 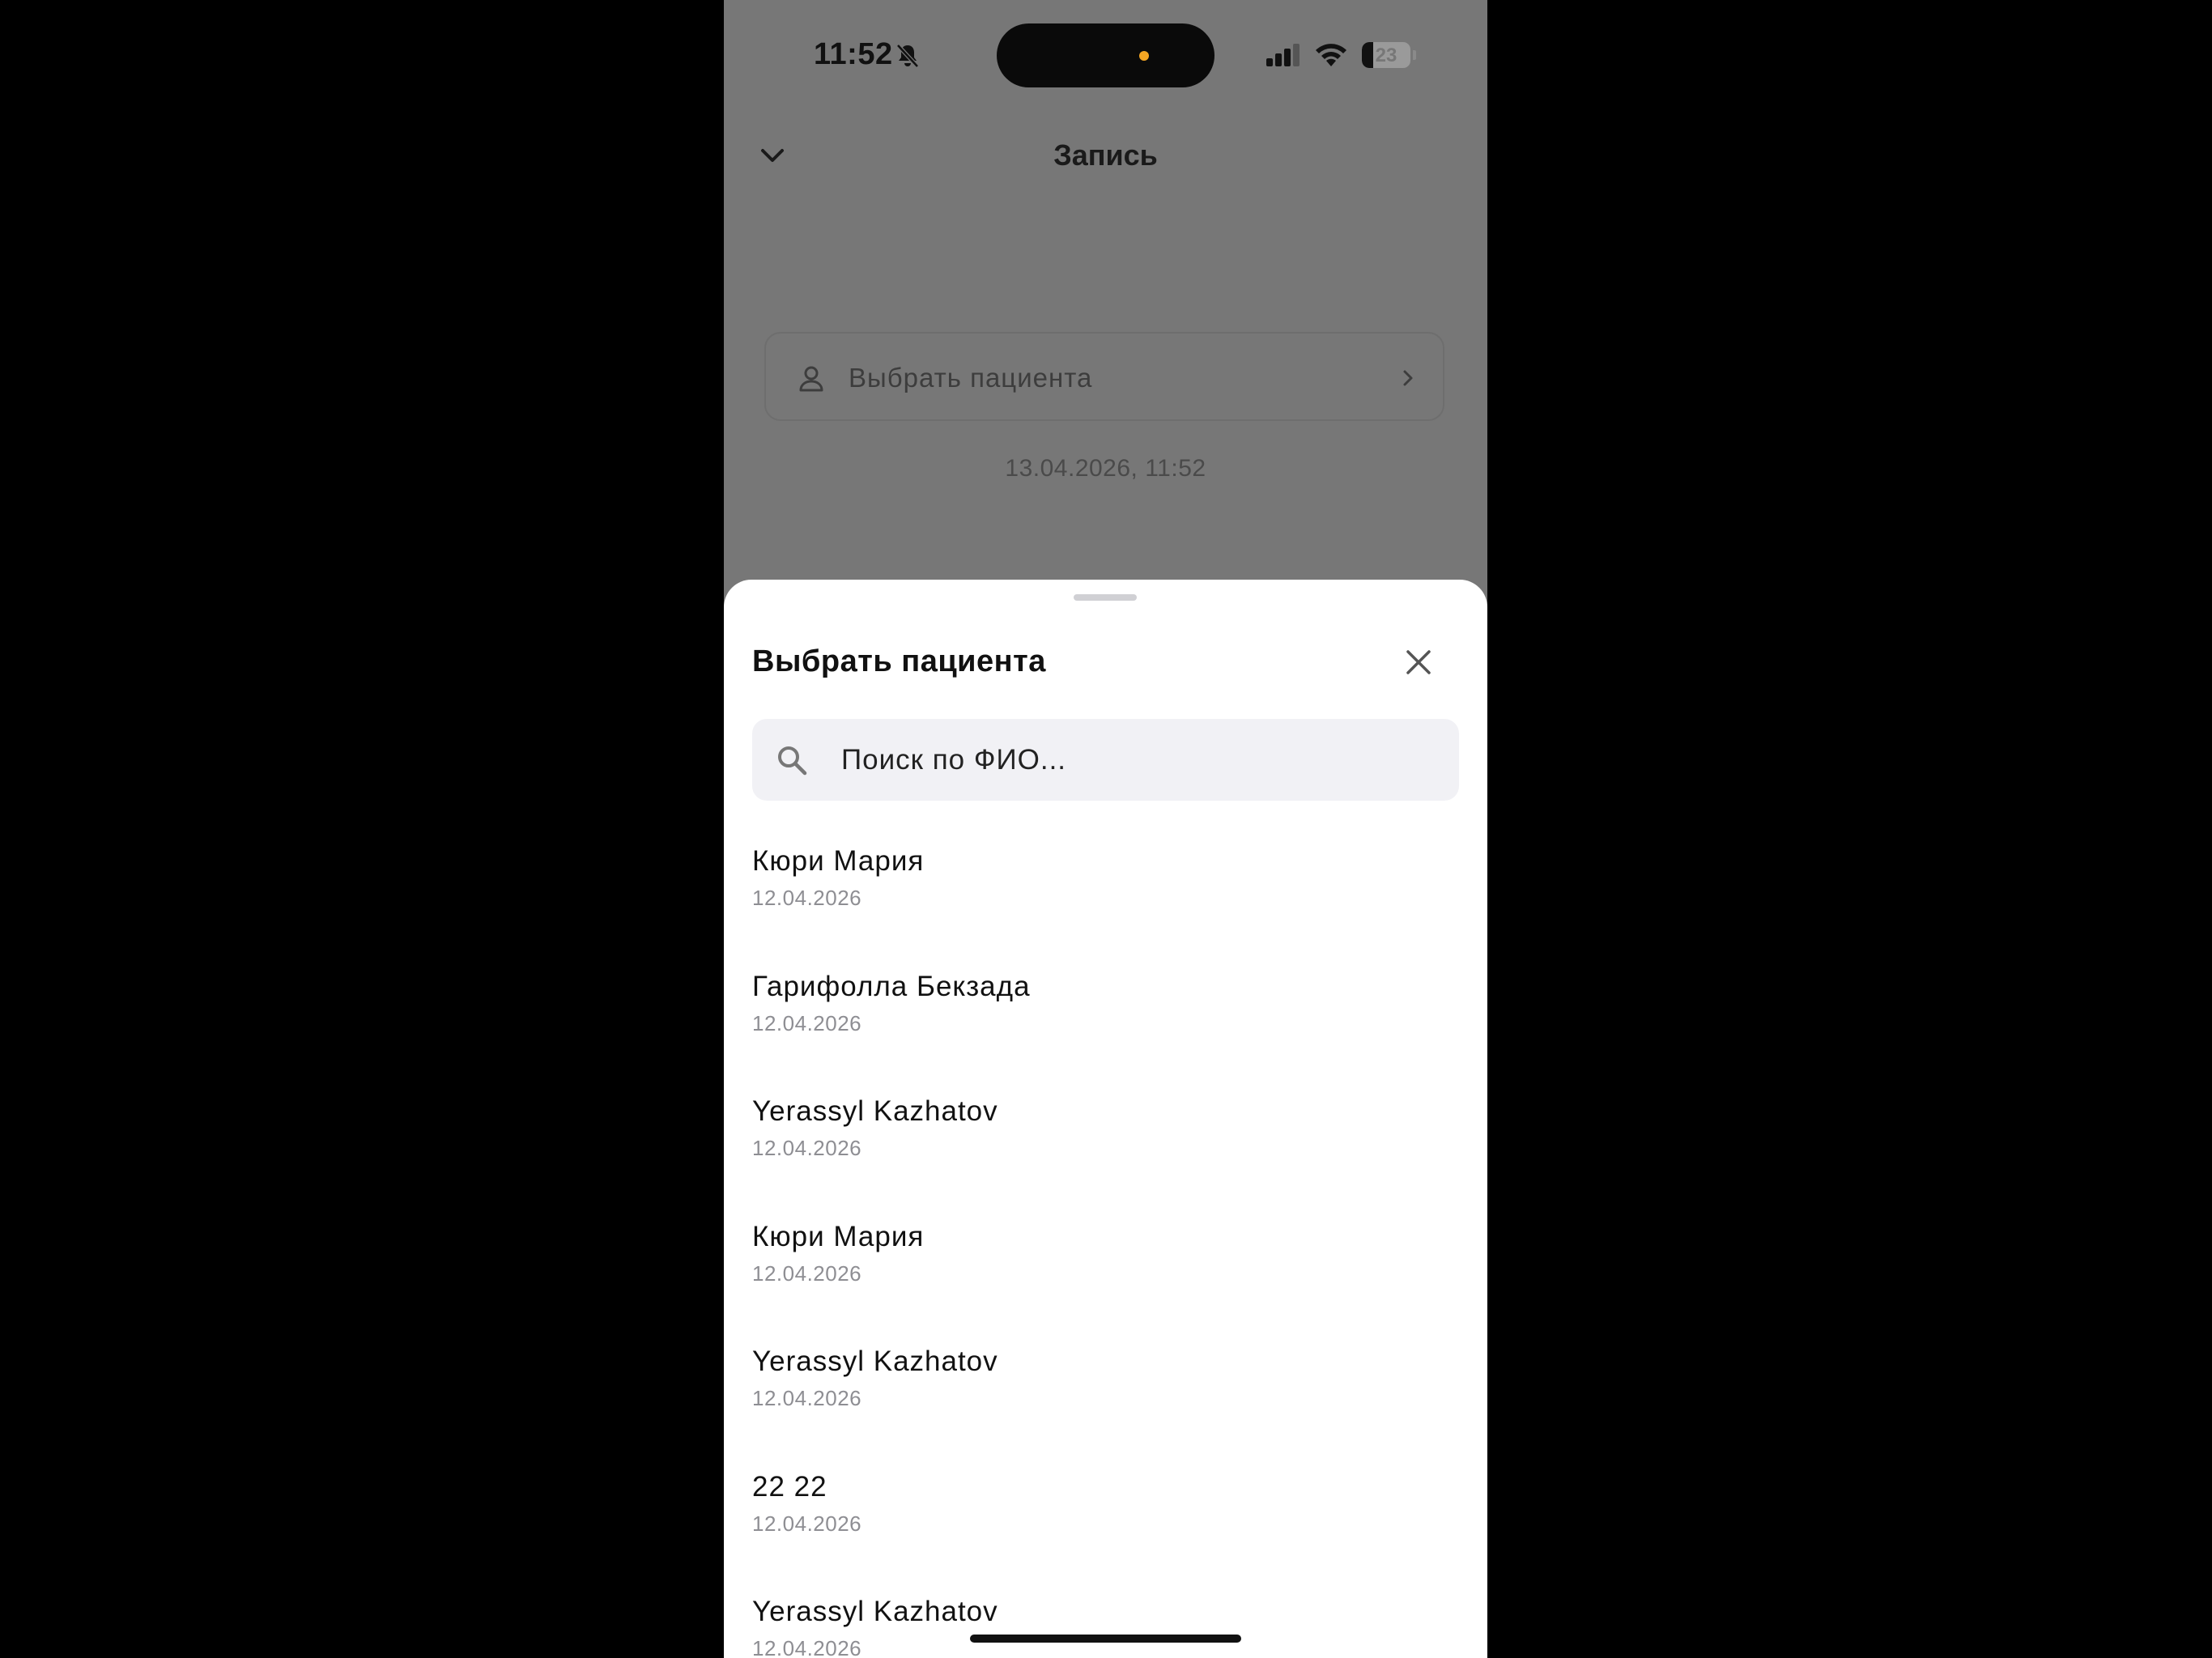 What do you see at coordinates (793, 761) in the screenshot?
I see `search-icon` at bounding box center [793, 761].